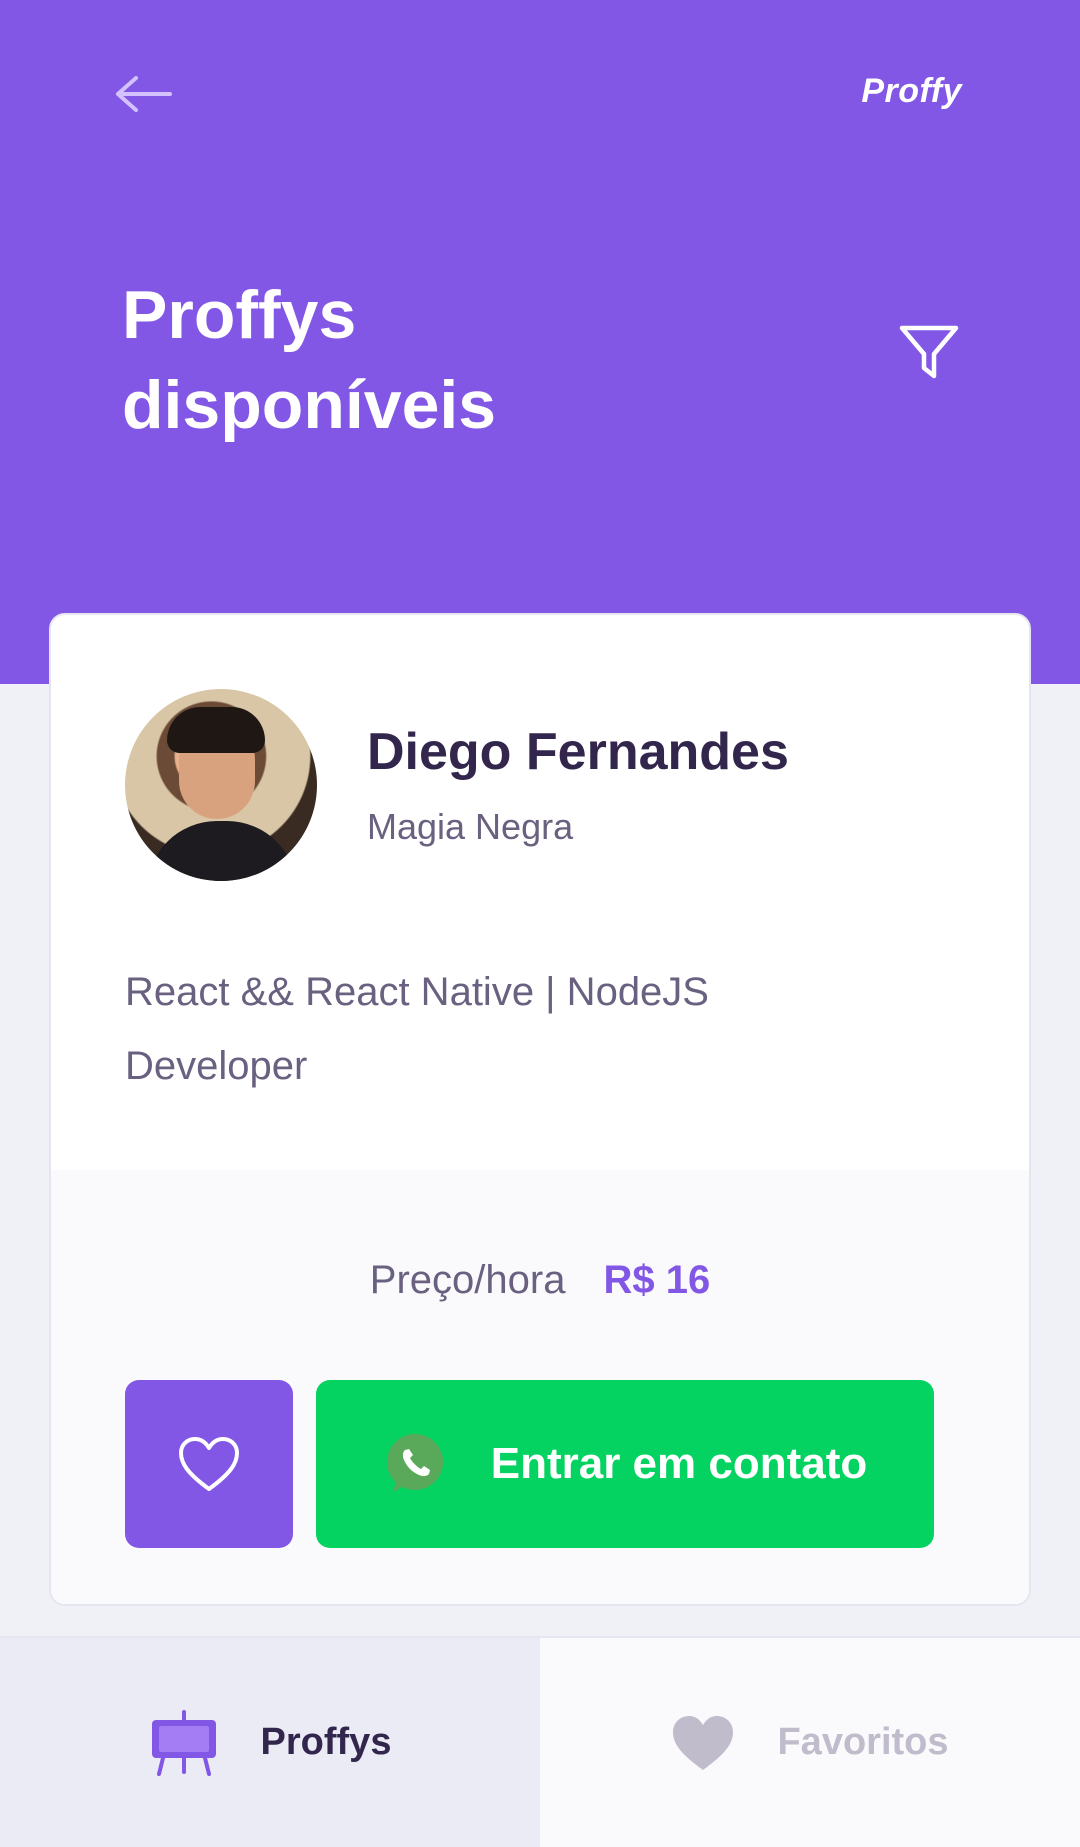  I want to click on filter-button, so click(929, 352).